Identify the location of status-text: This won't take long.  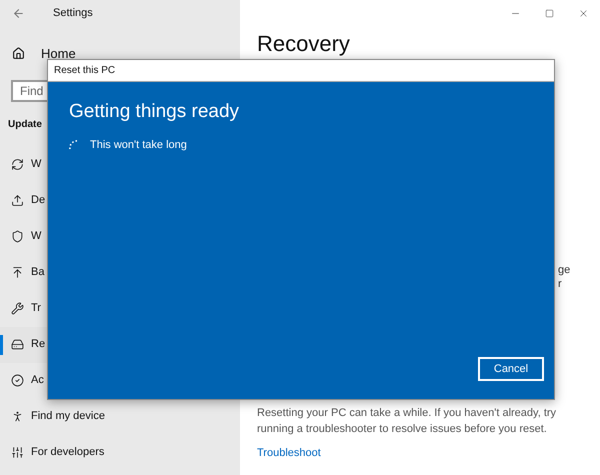
(138, 145).